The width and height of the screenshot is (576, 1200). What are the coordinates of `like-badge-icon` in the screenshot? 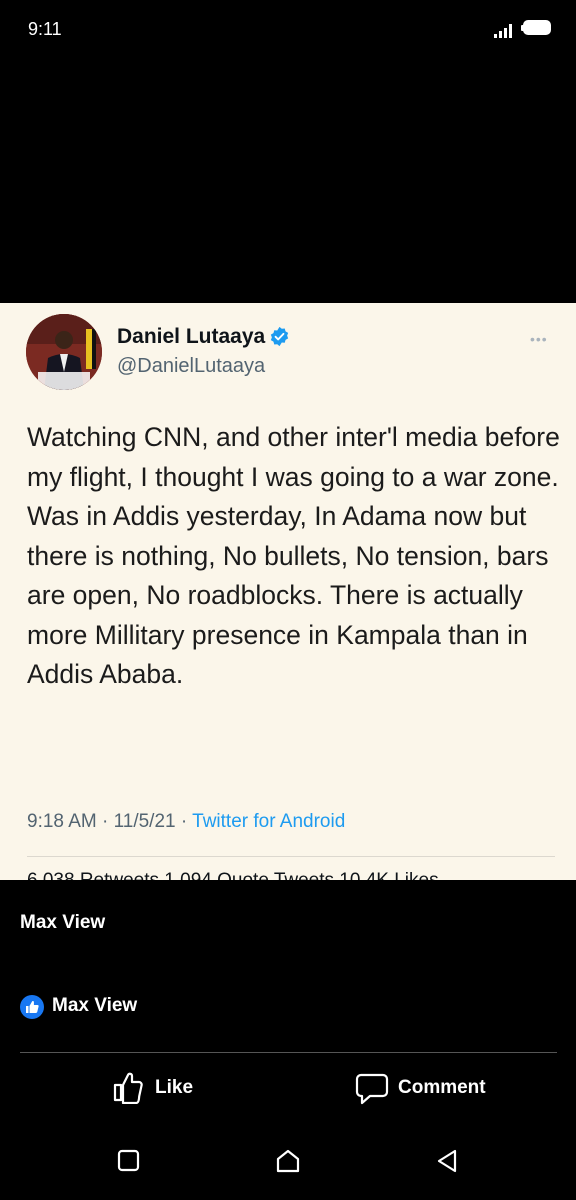 It's located at (32, 1007).